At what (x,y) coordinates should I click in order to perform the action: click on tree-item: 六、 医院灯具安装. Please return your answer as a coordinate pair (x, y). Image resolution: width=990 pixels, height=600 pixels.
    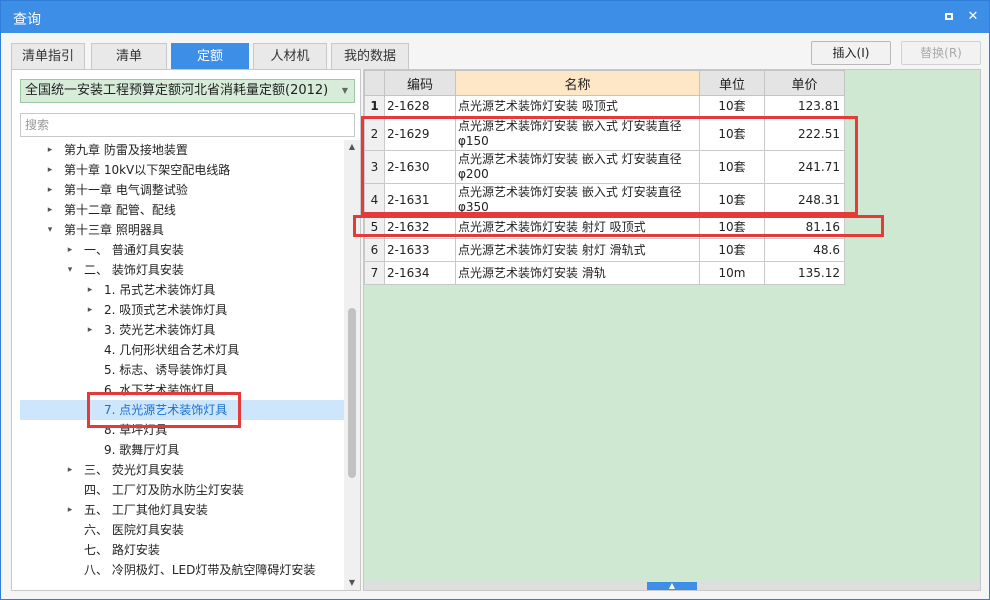
    Looking at the image, I should click on (182, 530).